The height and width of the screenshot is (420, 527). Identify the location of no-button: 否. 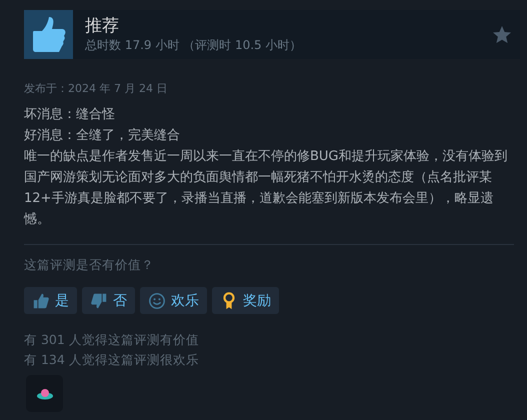
(108, 300).